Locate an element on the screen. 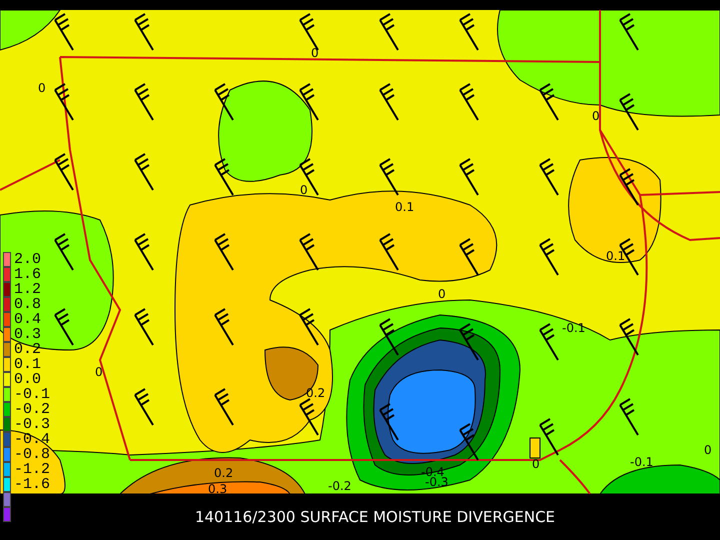 The width and height of the screenshot is (720, 540). legend-label: 2.0 is located at coordinates (28, 259).